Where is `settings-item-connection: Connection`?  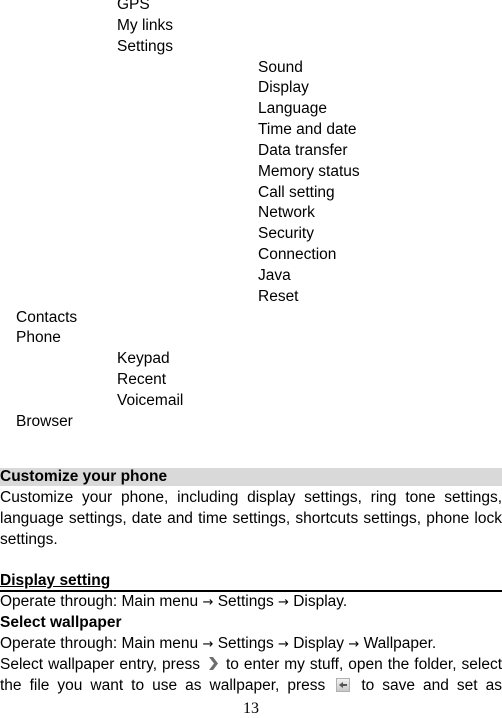 settings-item-connection: Connection is located at coordinates (297, 254).